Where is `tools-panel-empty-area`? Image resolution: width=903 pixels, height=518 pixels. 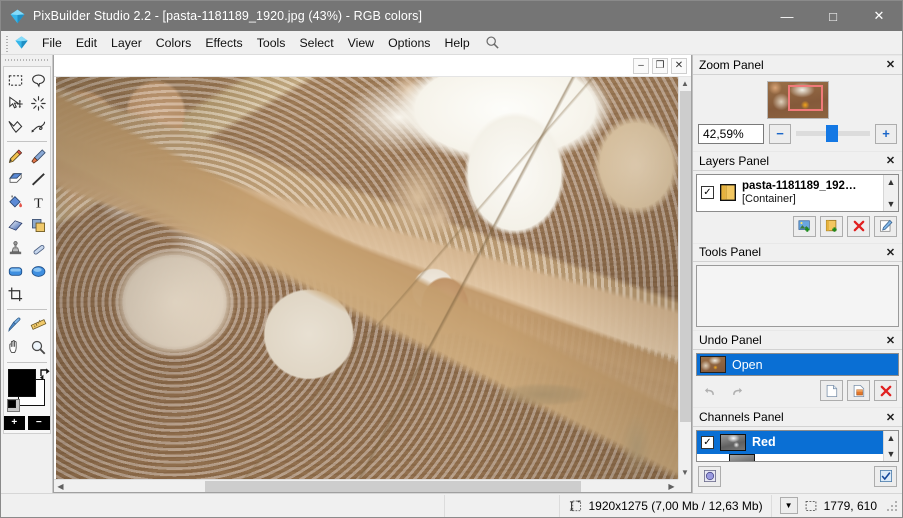 tools-panel-empty-area is located at coordinates (797, 296).